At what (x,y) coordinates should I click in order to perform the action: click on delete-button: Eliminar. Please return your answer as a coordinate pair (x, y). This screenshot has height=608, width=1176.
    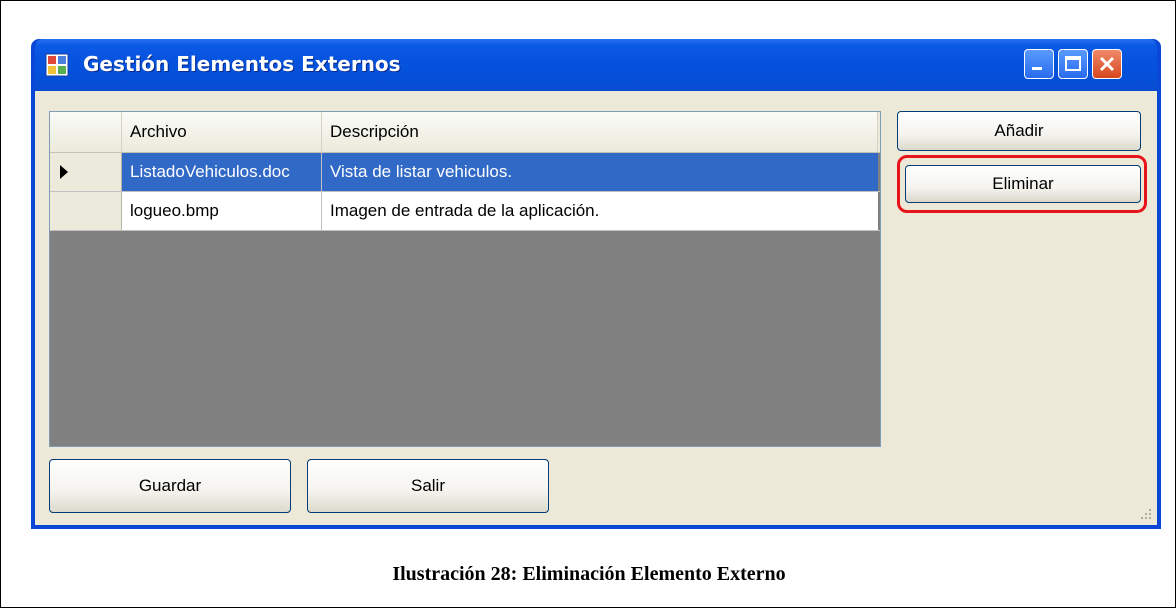
    Looking at the image, I should click on (1023, 184).